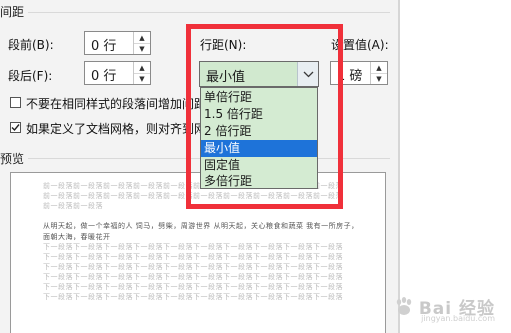 This screenshot has height=333, width=511. What do you see at coordinates (193, 196) in the screenshot?
I see `preview-prev-paragraph: 前一段落前一段落前一段落前一段落前一段落前一段落前一段落前一段落前一段落前一段落` at bounding box center [193, 196].